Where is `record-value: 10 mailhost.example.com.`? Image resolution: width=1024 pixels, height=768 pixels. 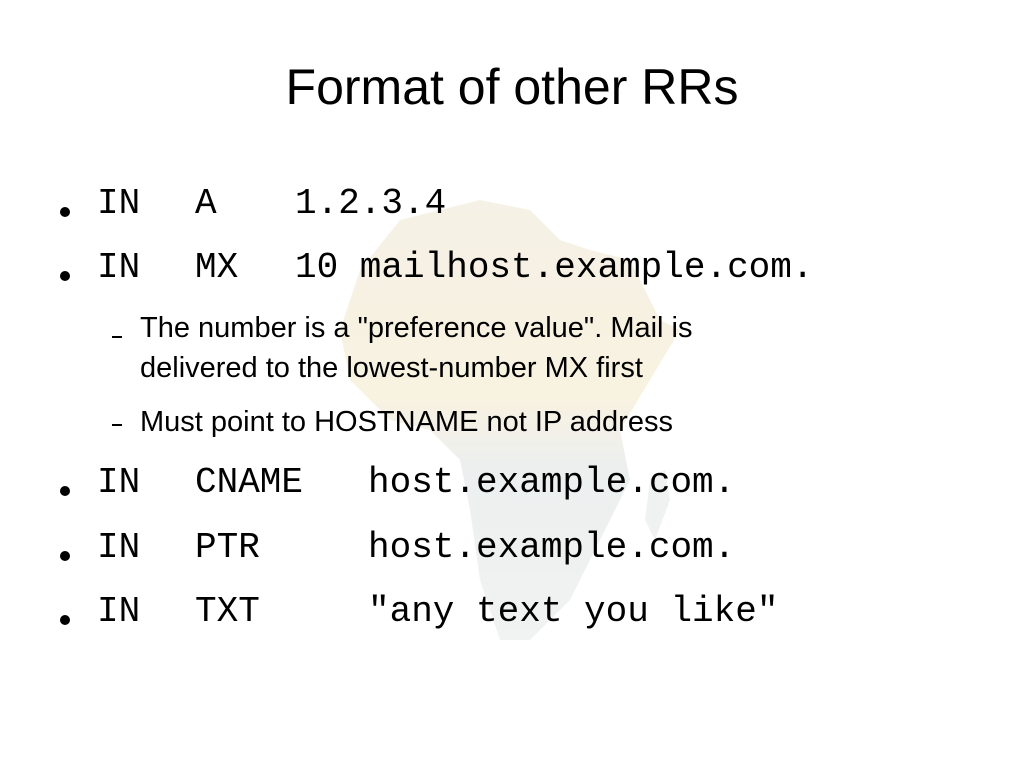 record-value: 10 mailhost.example.com. is located at coordinates (554, 267).